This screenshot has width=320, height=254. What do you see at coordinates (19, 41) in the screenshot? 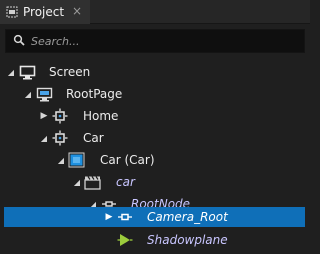
I see `search-icon` at bounding box center [19, 41].